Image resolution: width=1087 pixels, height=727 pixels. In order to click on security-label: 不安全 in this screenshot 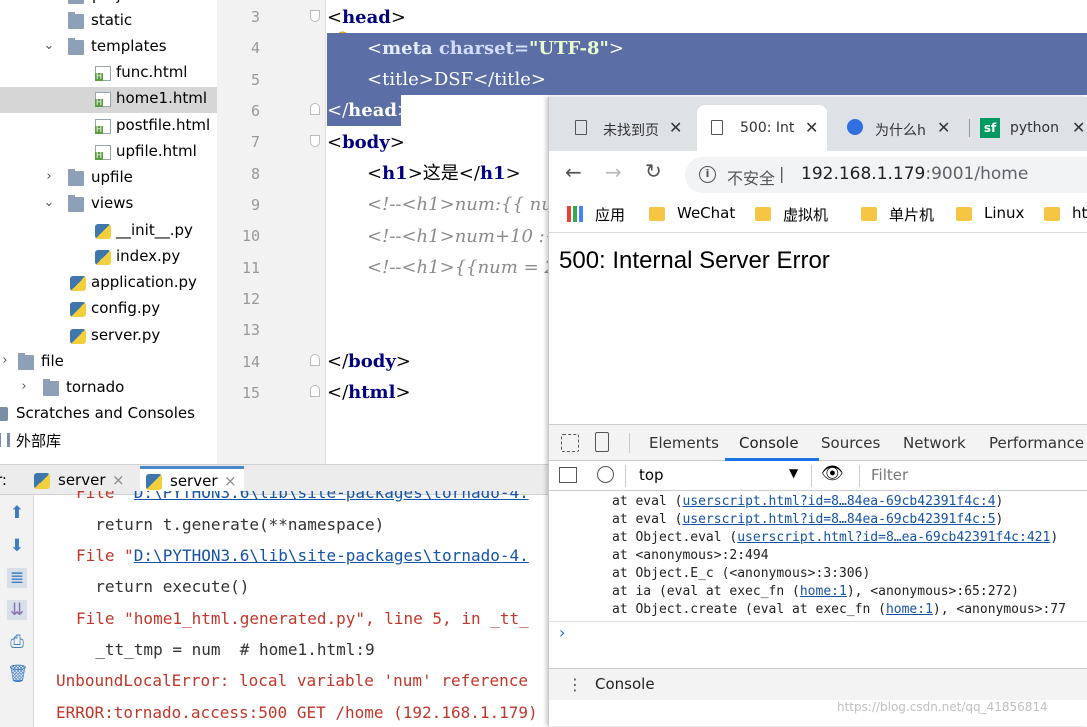, I will do `click(751, 178)`.